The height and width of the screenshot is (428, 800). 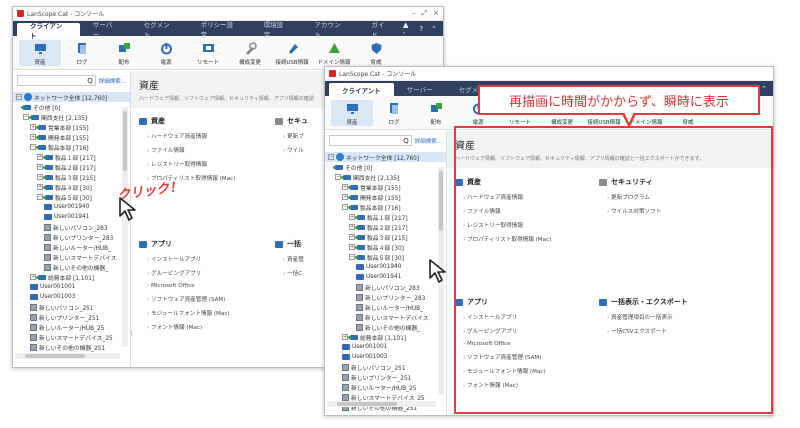 I want to click on link-updates: 更新プ, so click(x=295, y=136).